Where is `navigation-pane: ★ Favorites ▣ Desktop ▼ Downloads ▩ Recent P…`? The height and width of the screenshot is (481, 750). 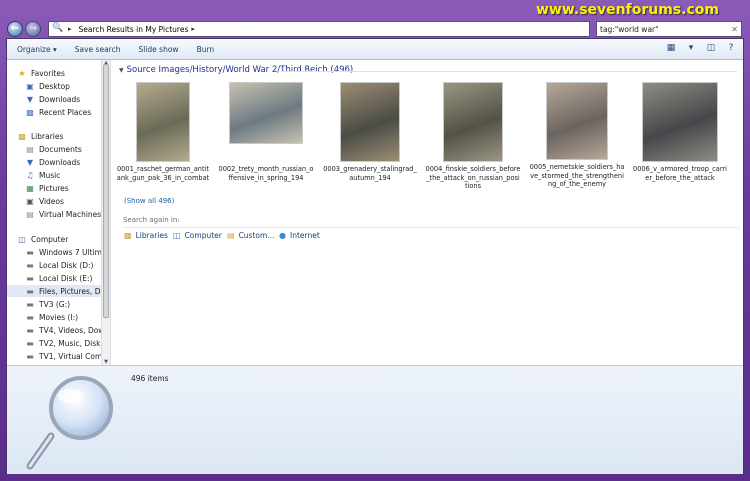 navigation-pane: ★ Favorites ▣ Desktop ▼ Downloads ▩ Recent P… is located at coordinates (58, 212).